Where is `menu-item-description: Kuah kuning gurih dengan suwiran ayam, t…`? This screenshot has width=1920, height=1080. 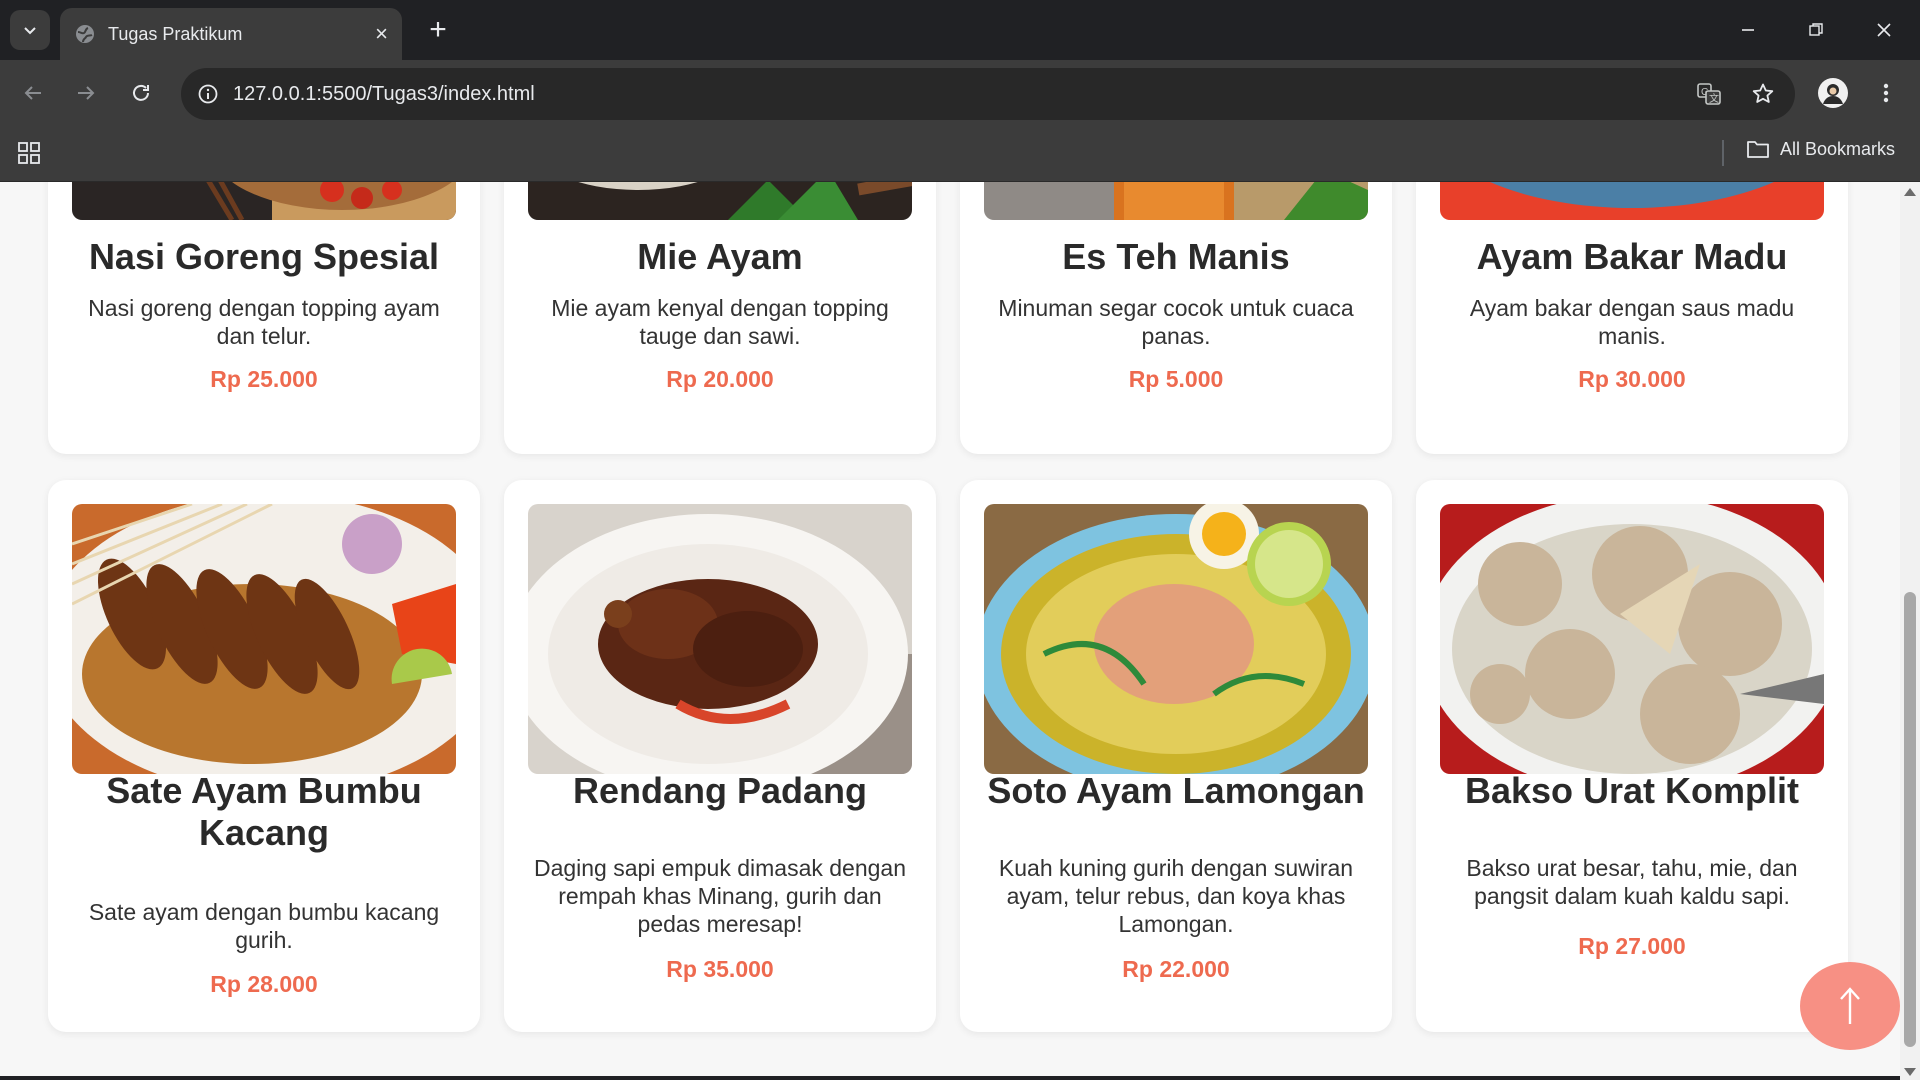
menu-item-description: Kuah kuning gurih dengan suwiran ayam, t… is located at coordinates (1176, 896).